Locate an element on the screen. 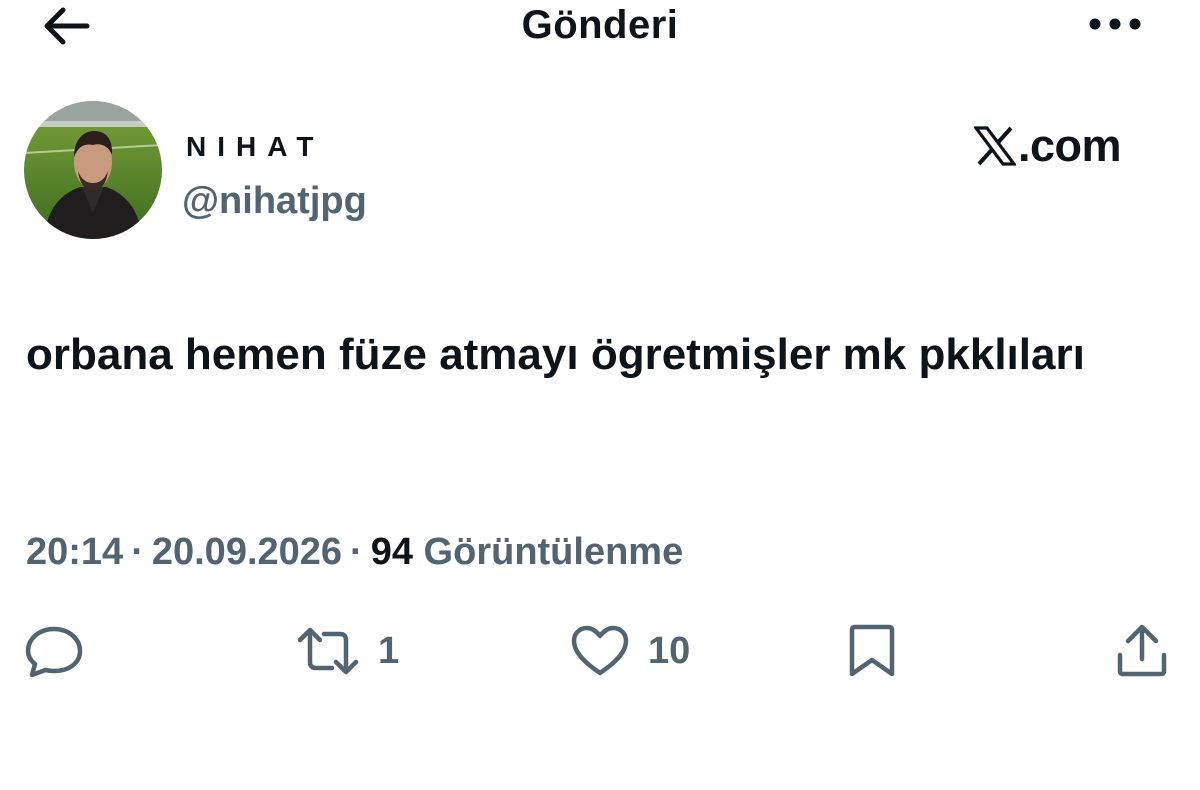 This screenshot has height=790, width=1200. tweet-meta: 20:14 · 20.09.2026 · 94 Görüntülenme is located at coordinates (354, 552).